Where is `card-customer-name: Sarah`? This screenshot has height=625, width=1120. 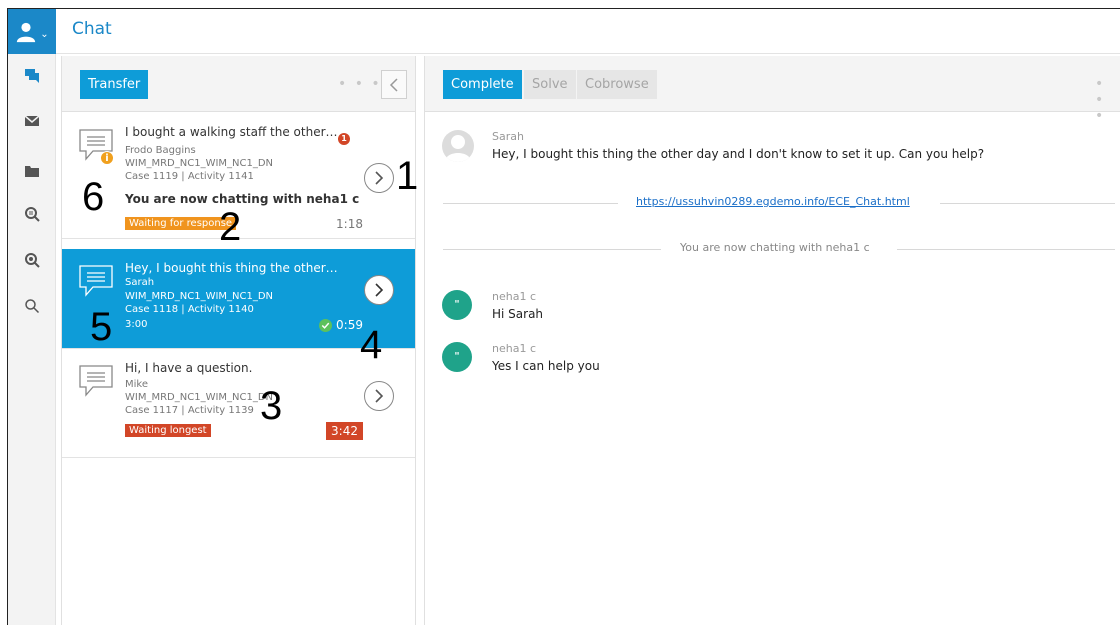 card-customer-name: Sarah is located at coordinates (140, 282).